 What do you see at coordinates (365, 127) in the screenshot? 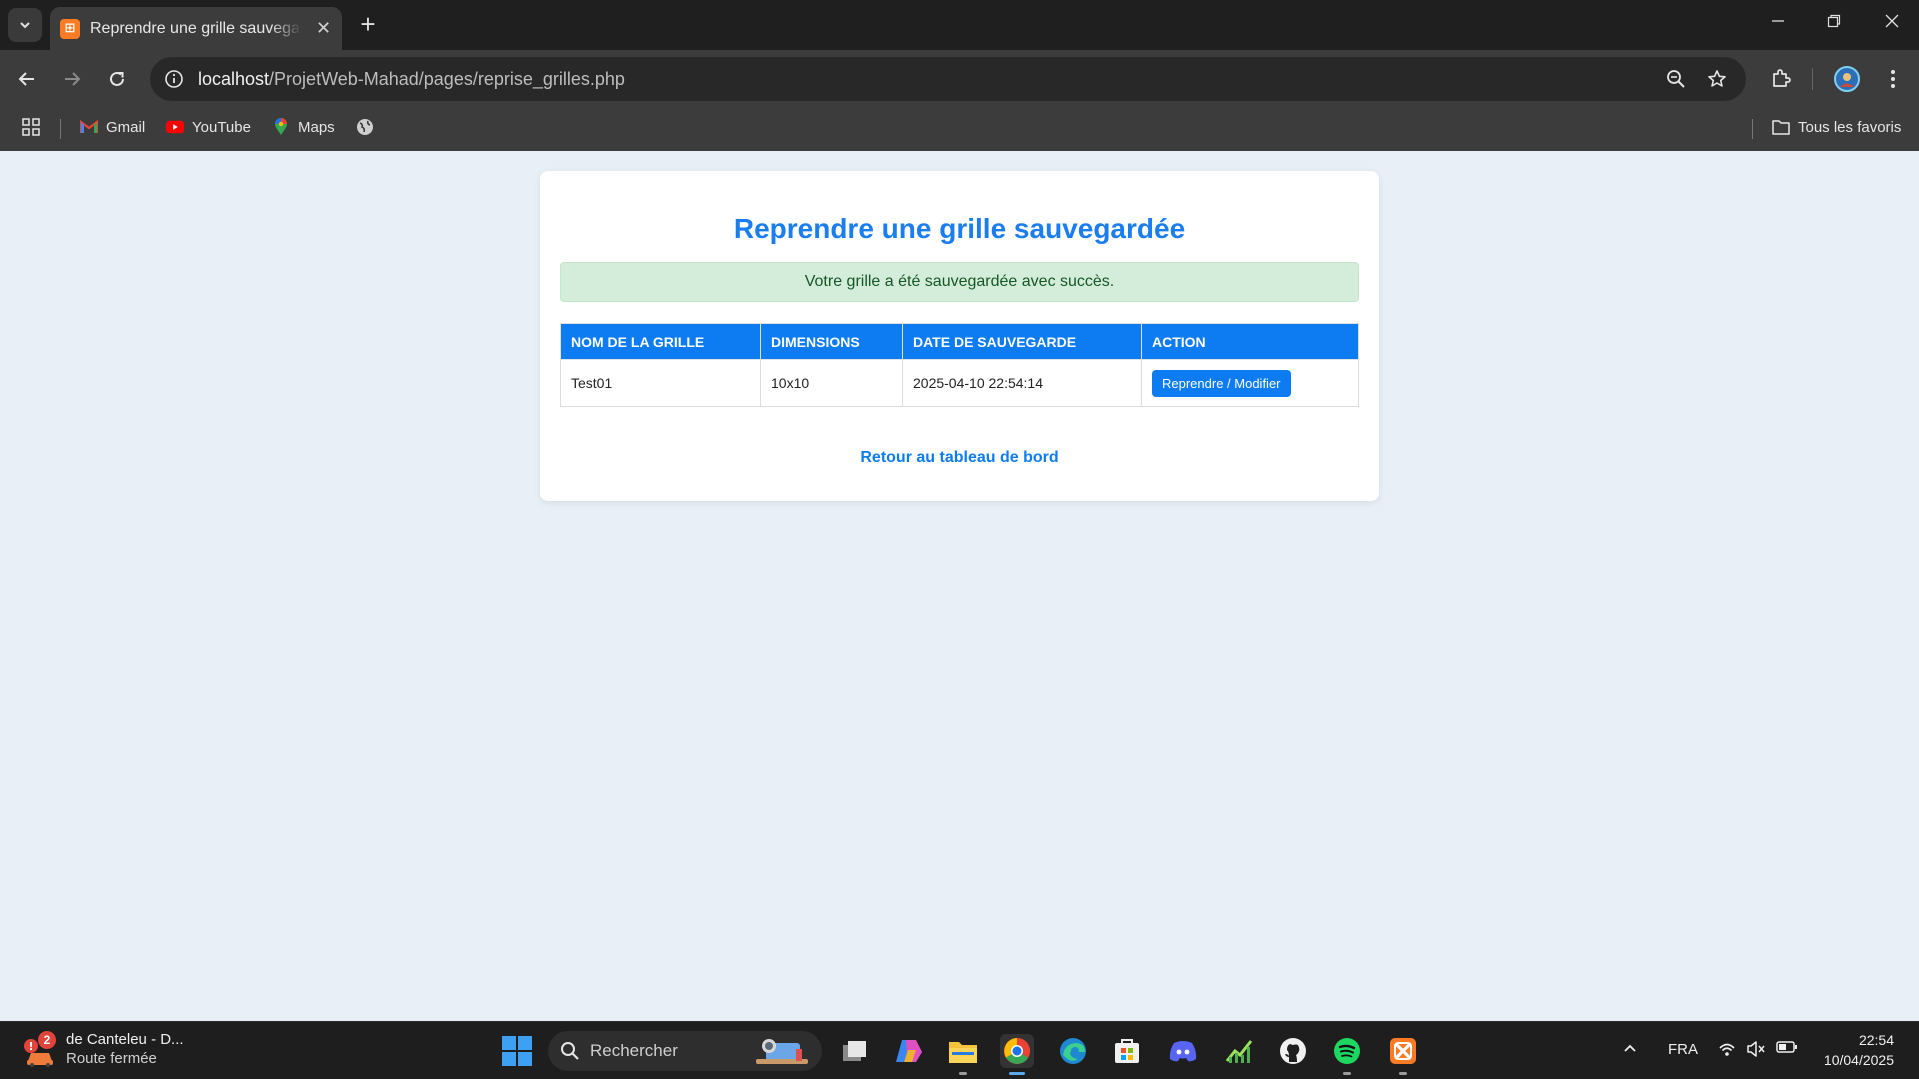
I see `globe-icon` at bounding box center [365, 127].